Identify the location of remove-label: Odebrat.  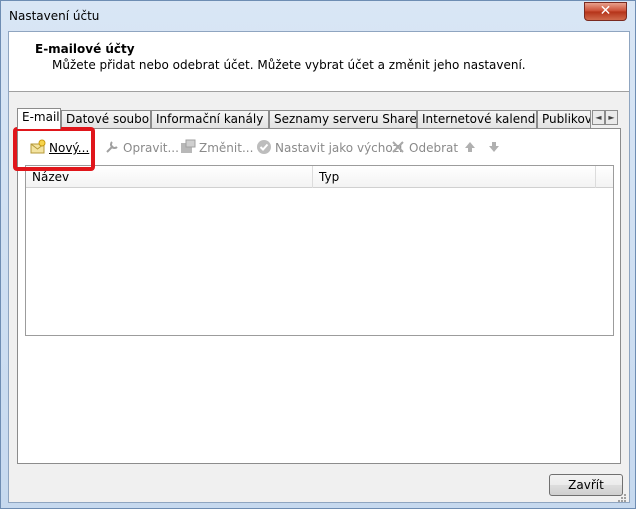
(434, 148).